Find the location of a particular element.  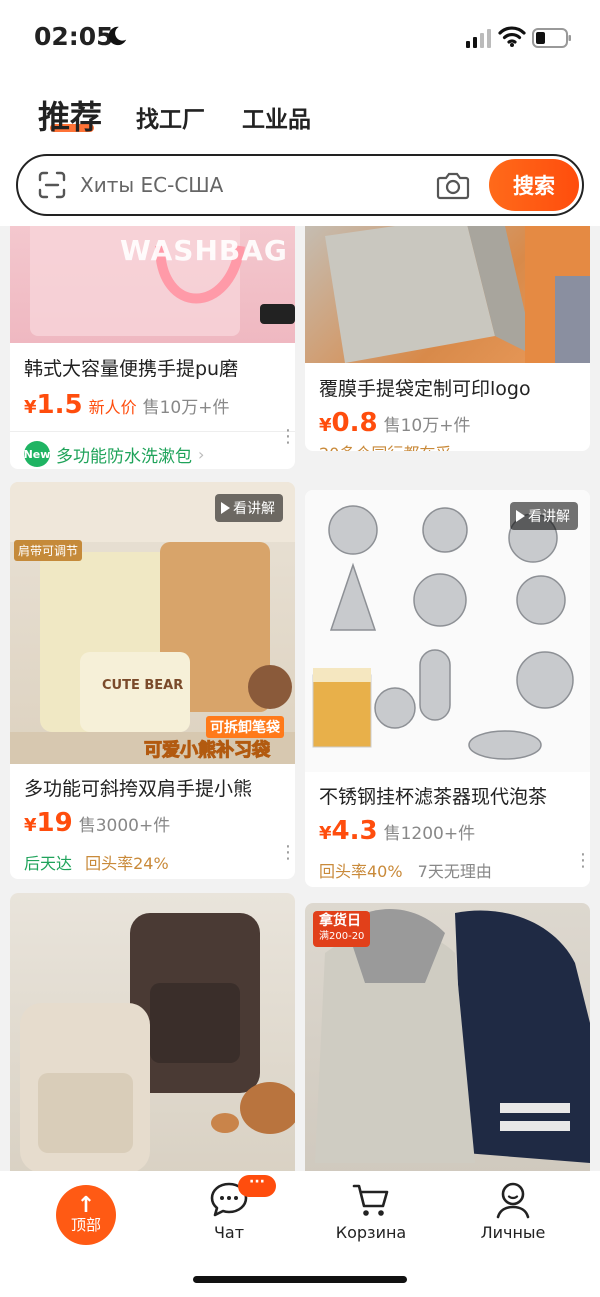

return-policy: 7天无理由 is located at coordinates (454, 871).